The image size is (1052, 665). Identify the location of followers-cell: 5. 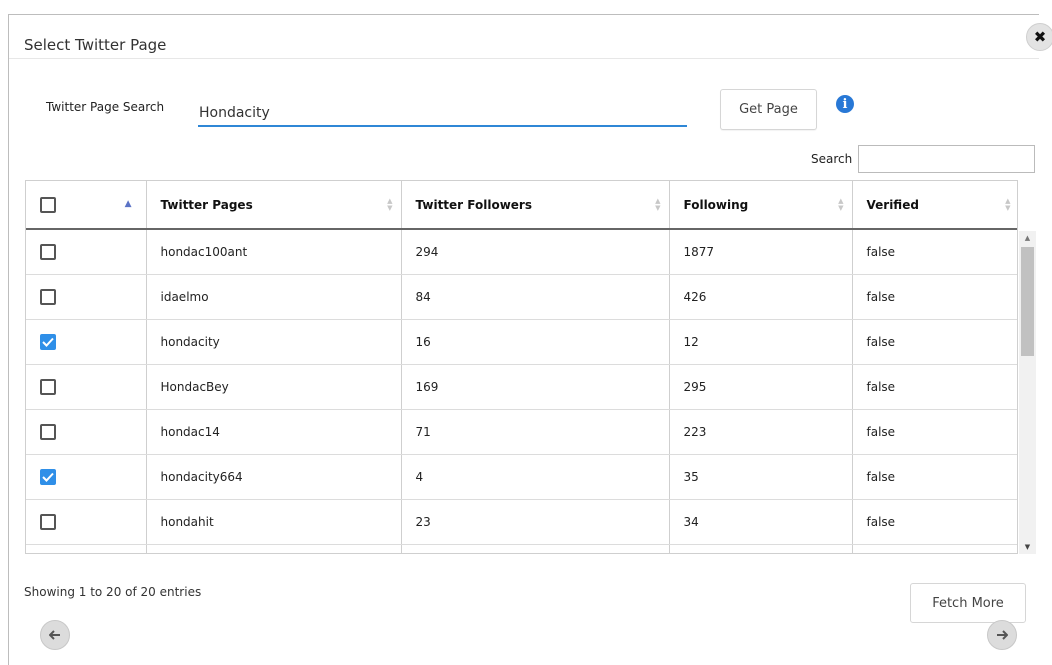
(535, 548).